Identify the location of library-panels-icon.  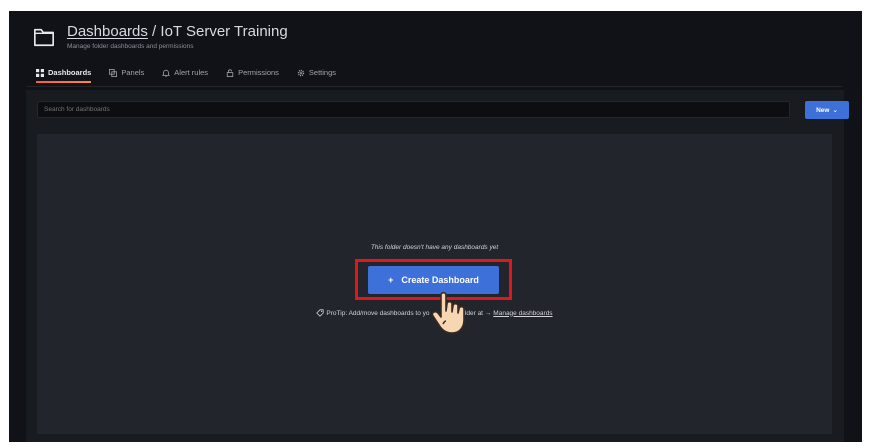
(113, 72).